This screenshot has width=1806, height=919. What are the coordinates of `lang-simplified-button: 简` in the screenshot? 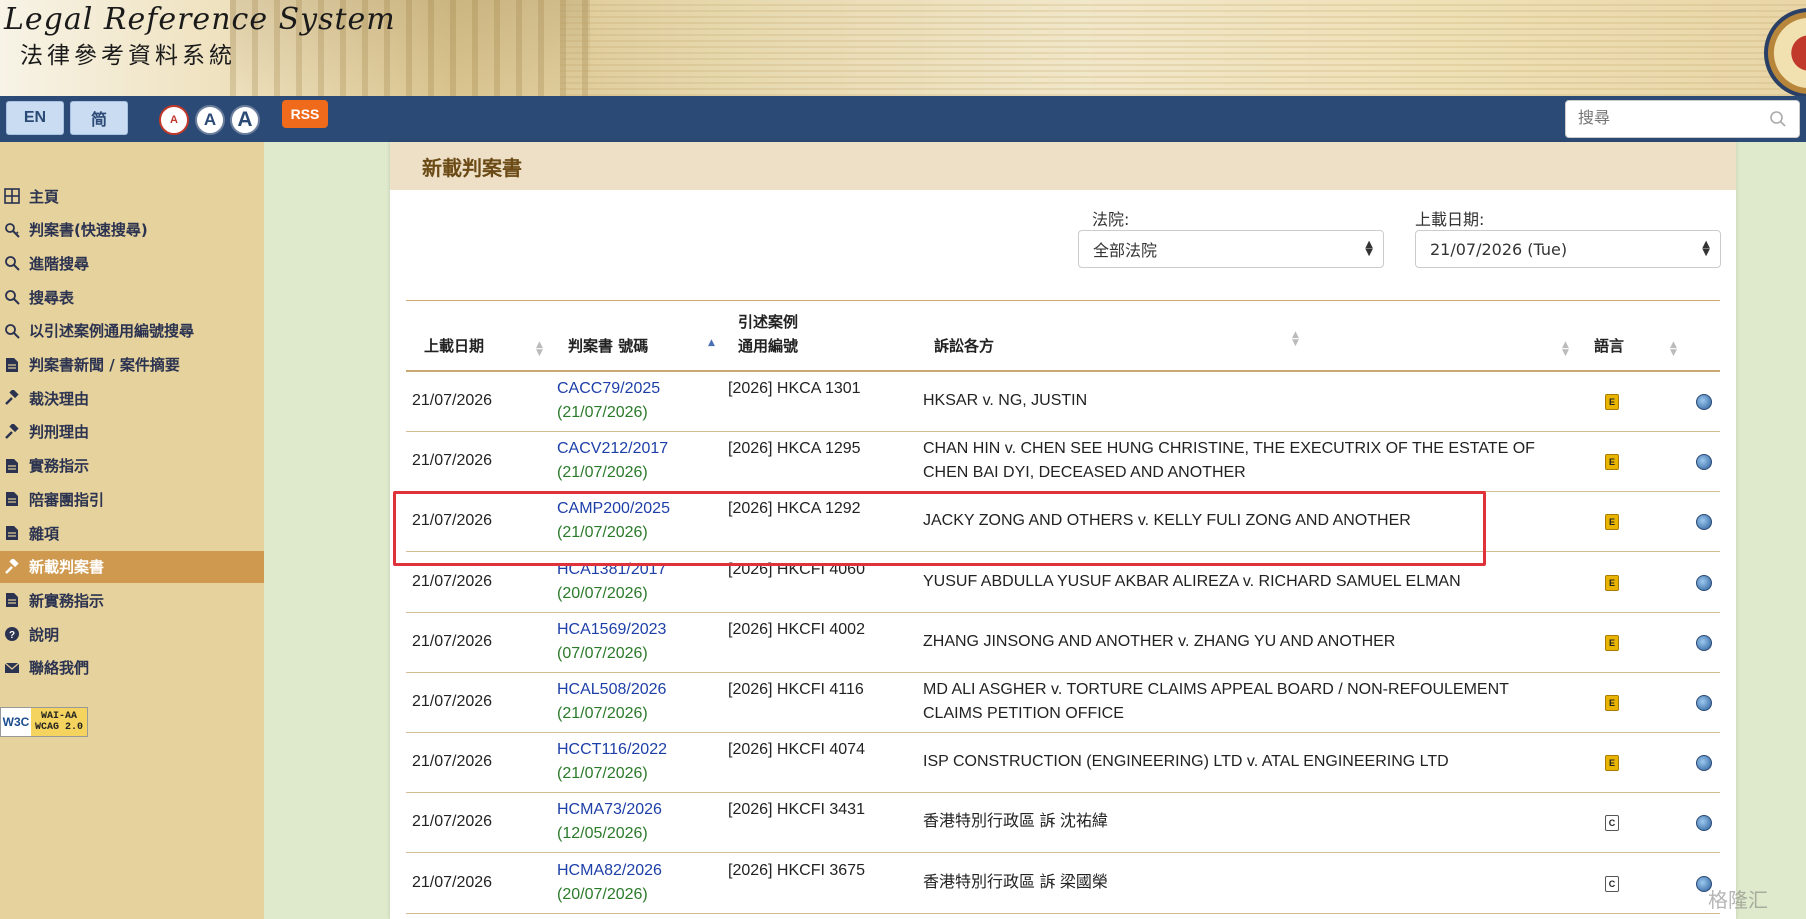 It's located at (99, 118).